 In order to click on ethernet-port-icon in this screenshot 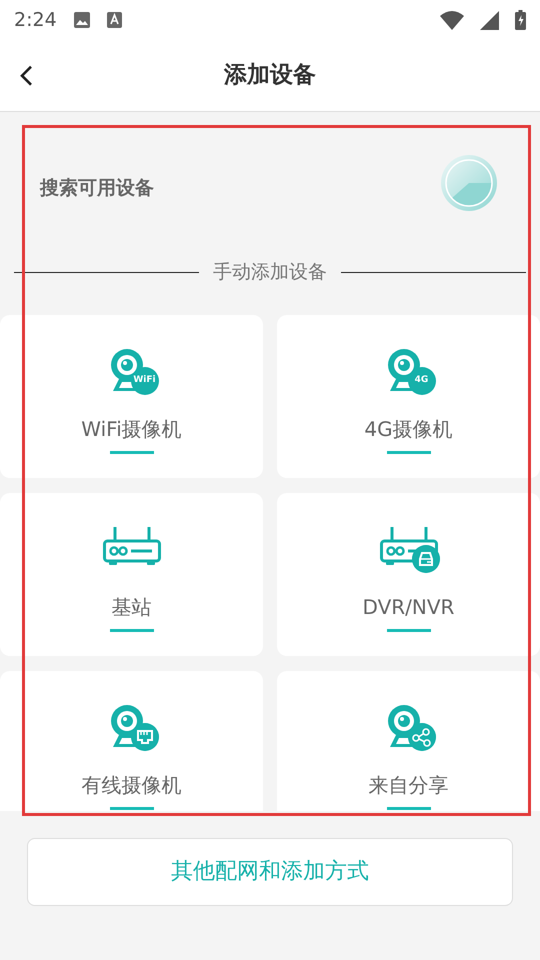, I will do `click(144, 736)`.